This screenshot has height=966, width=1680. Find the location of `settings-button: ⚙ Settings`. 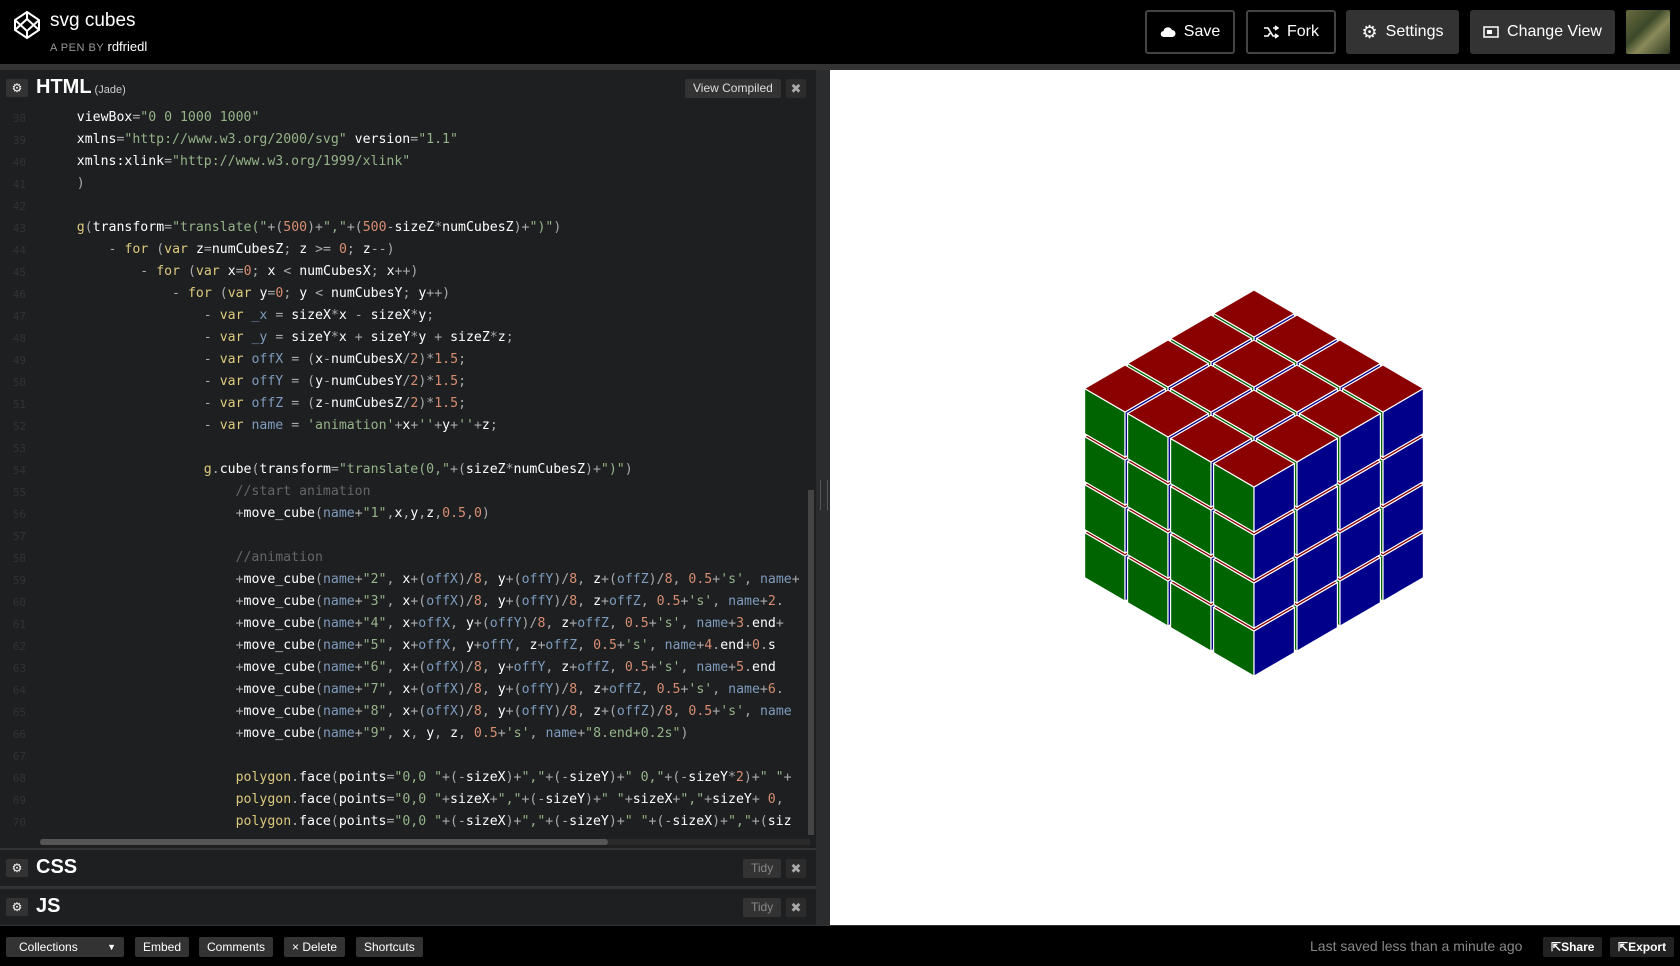

settings-button: ⚙ Settings is located at coordinates (1402, 32).